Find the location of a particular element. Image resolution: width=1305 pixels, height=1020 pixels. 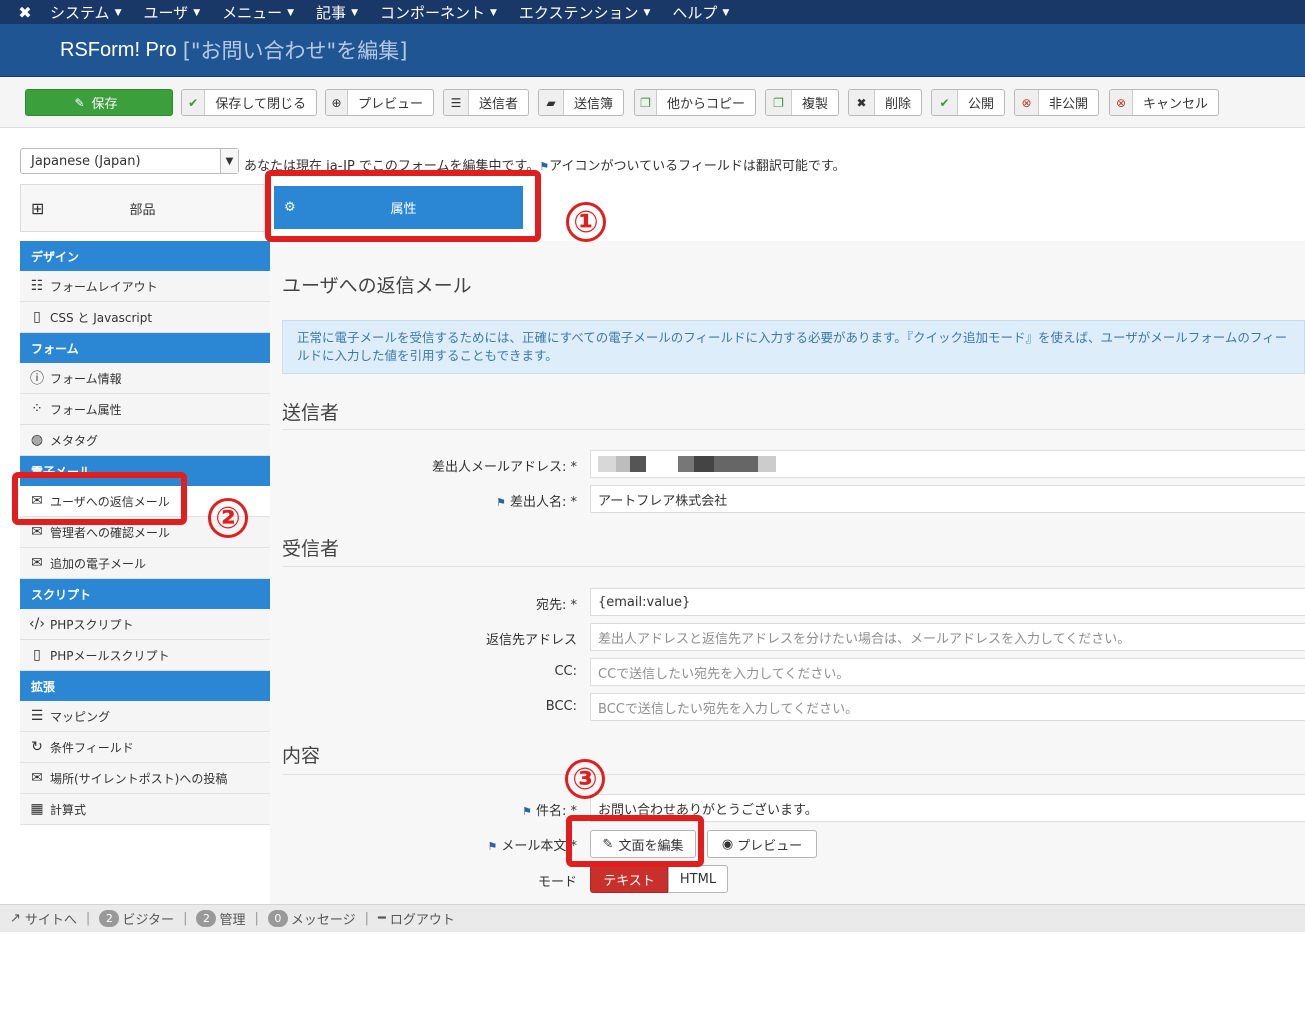

tab-components: ⊞ 部品 is located at coordinates (142, 208).